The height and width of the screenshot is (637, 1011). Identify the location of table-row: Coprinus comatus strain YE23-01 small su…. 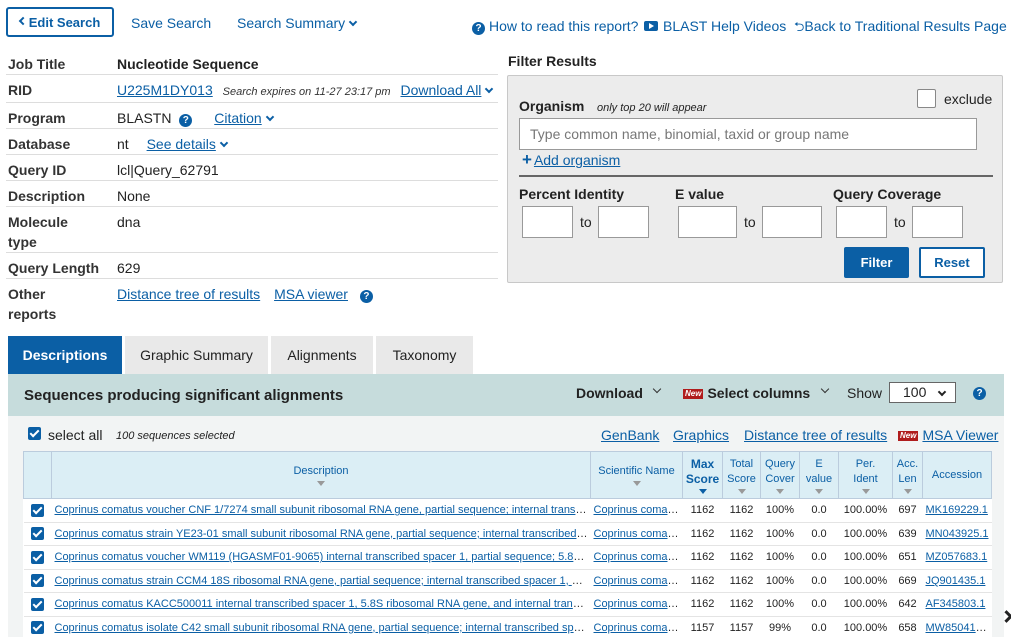
(507, 534).